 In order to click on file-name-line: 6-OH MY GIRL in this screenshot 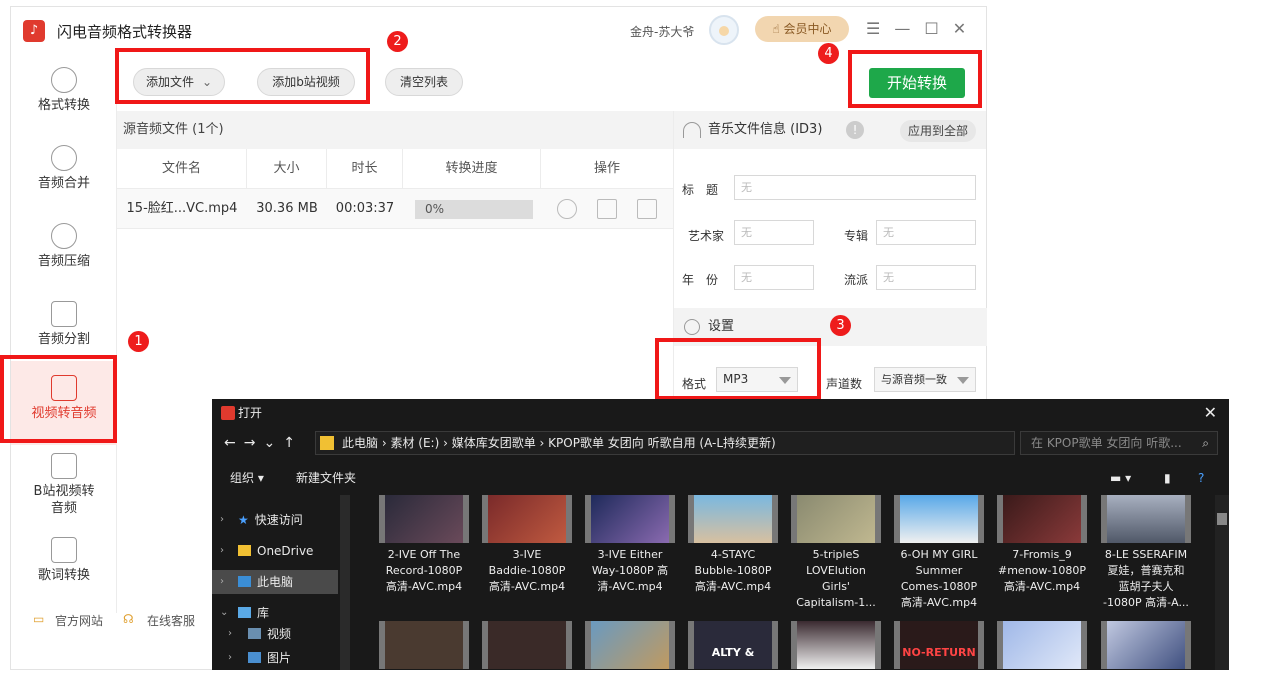, I will do `click(939, 554)`.